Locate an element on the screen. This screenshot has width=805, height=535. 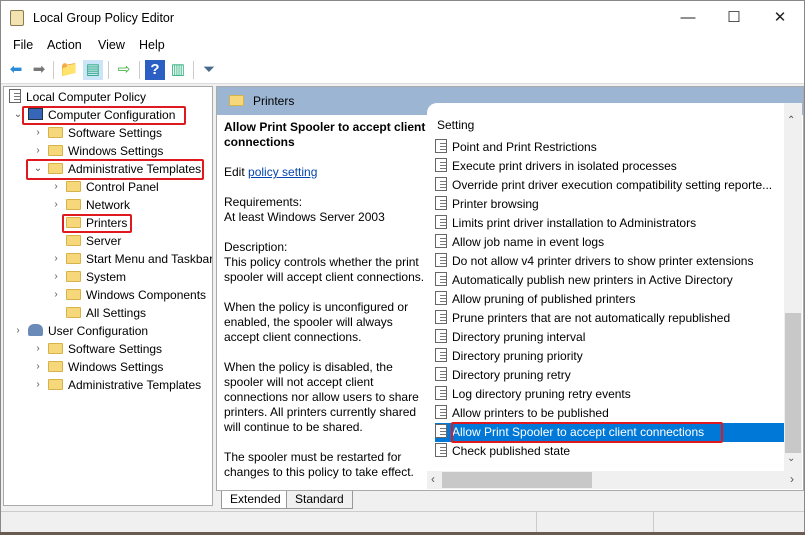
forward-icon: ➡ is located at coordinates (39, 70).